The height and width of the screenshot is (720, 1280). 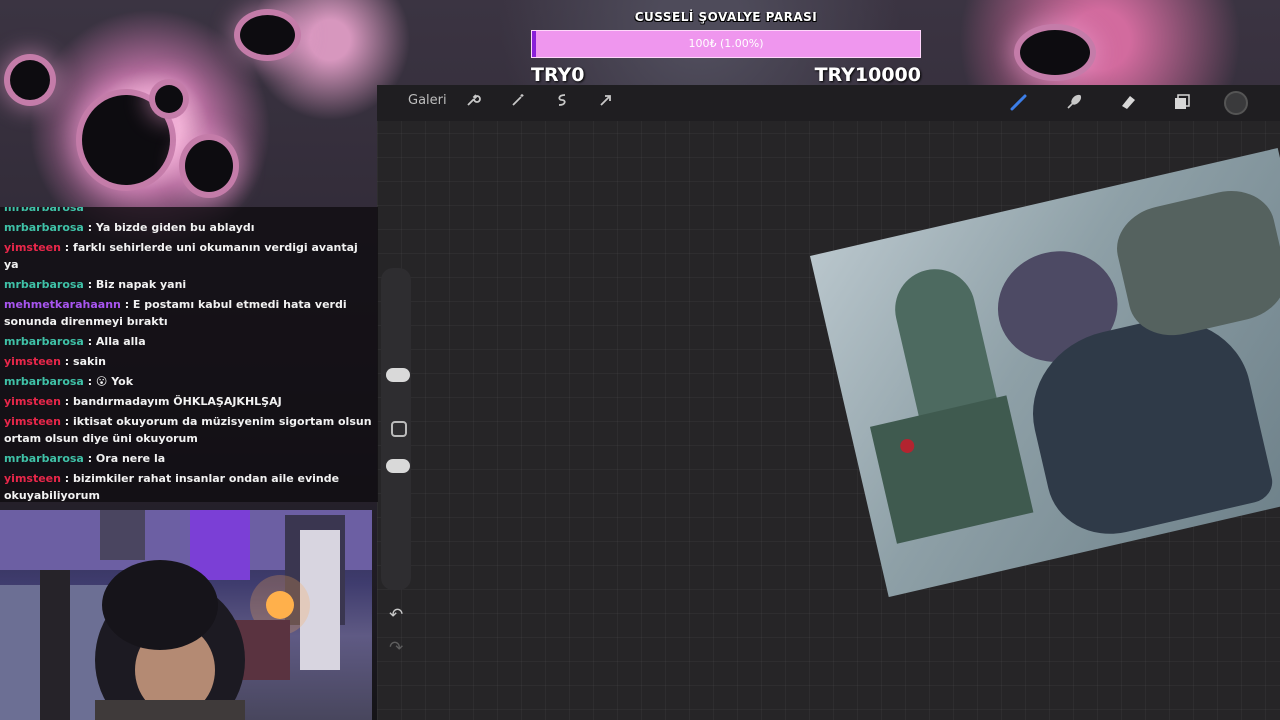 What do you see at coordinates (1074, 103) in the screenshot?
I see `smudge-icon` at bounding box center [1074, 103].